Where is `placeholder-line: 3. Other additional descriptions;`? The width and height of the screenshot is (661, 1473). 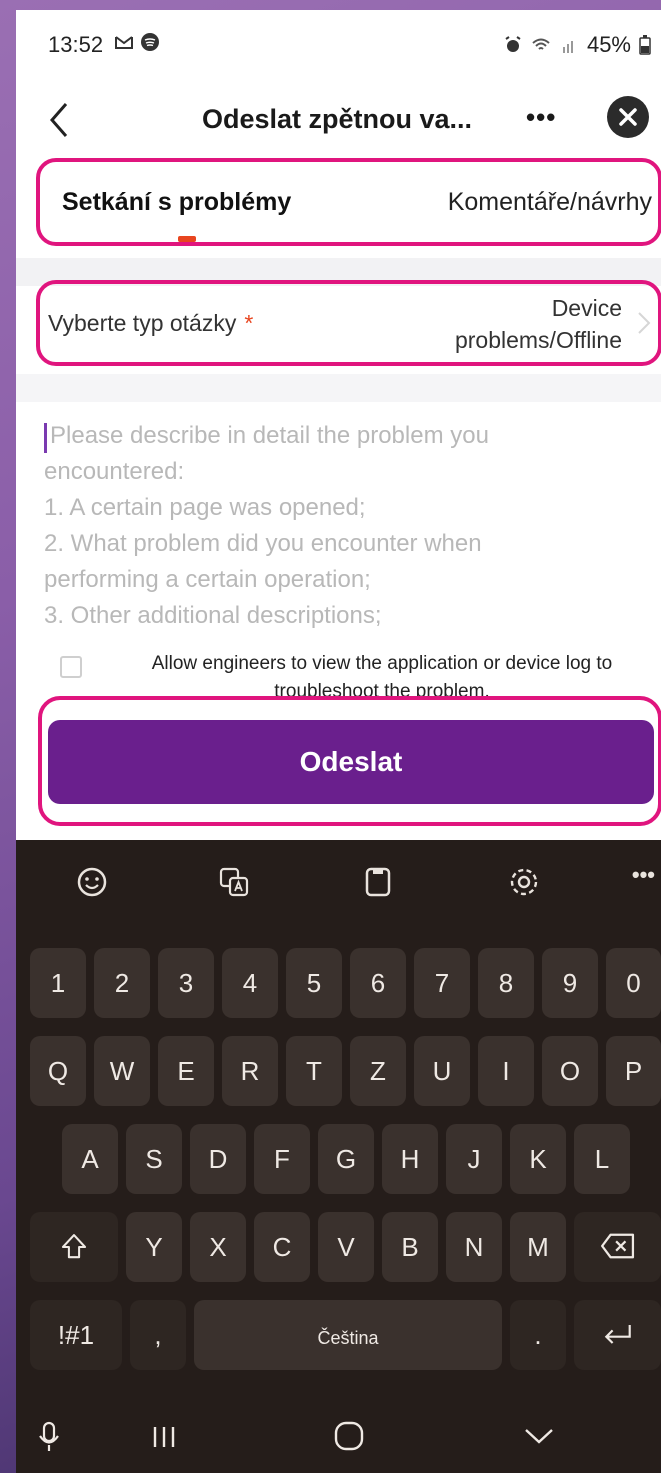 placeholder-line: 3. Other additional descriptions; is located at coordinates (213, 615).